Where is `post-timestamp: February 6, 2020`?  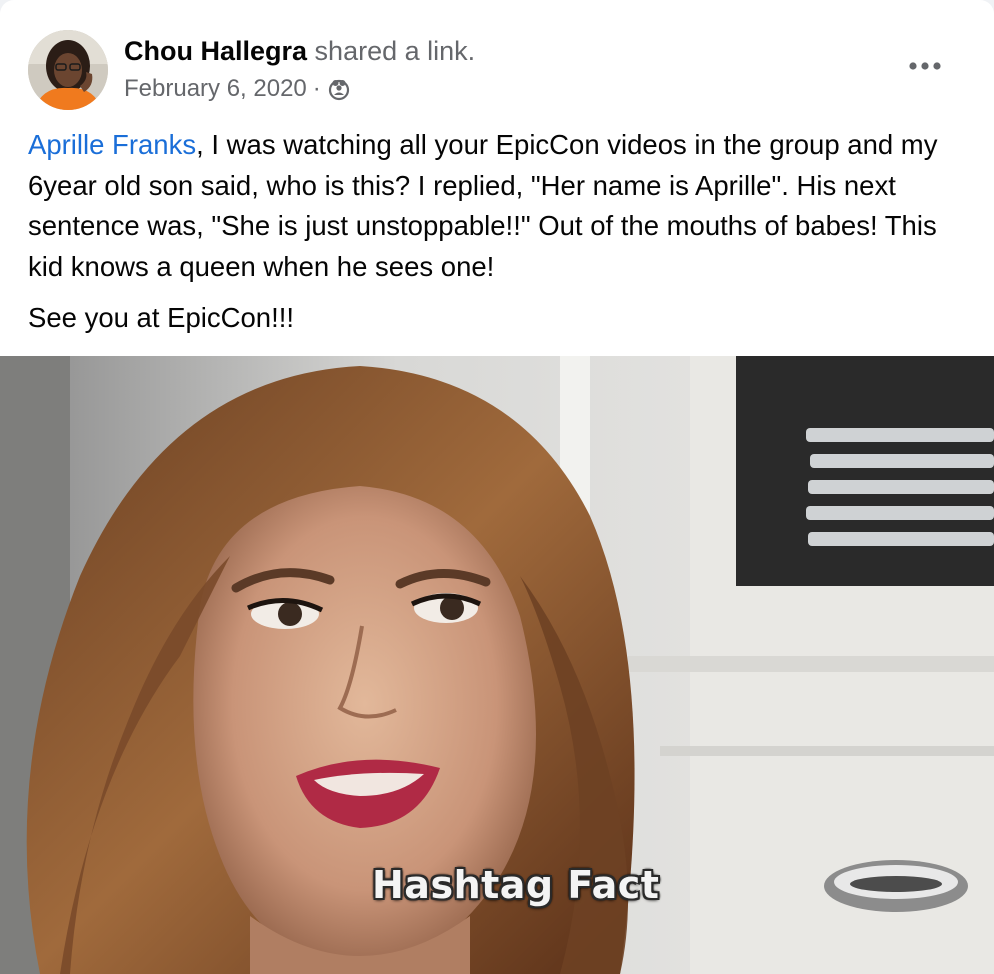 post-timestamp: February 6, 2020 is located at coordinates (215, 89).